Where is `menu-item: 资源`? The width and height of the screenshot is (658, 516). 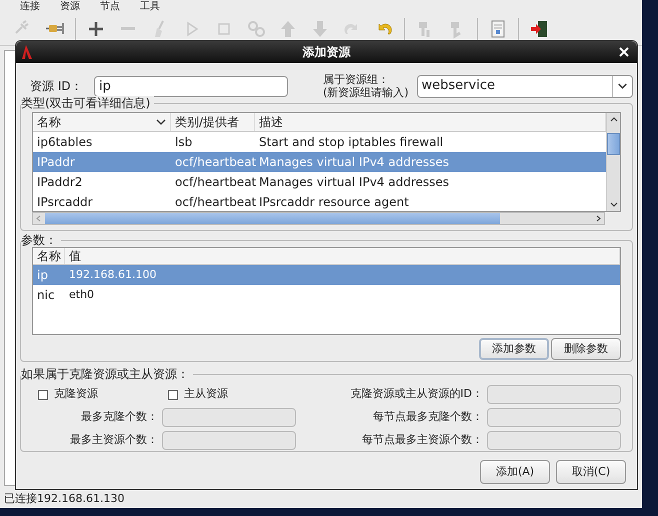
menu-item: 资源 is located at coordinates (70, 7).